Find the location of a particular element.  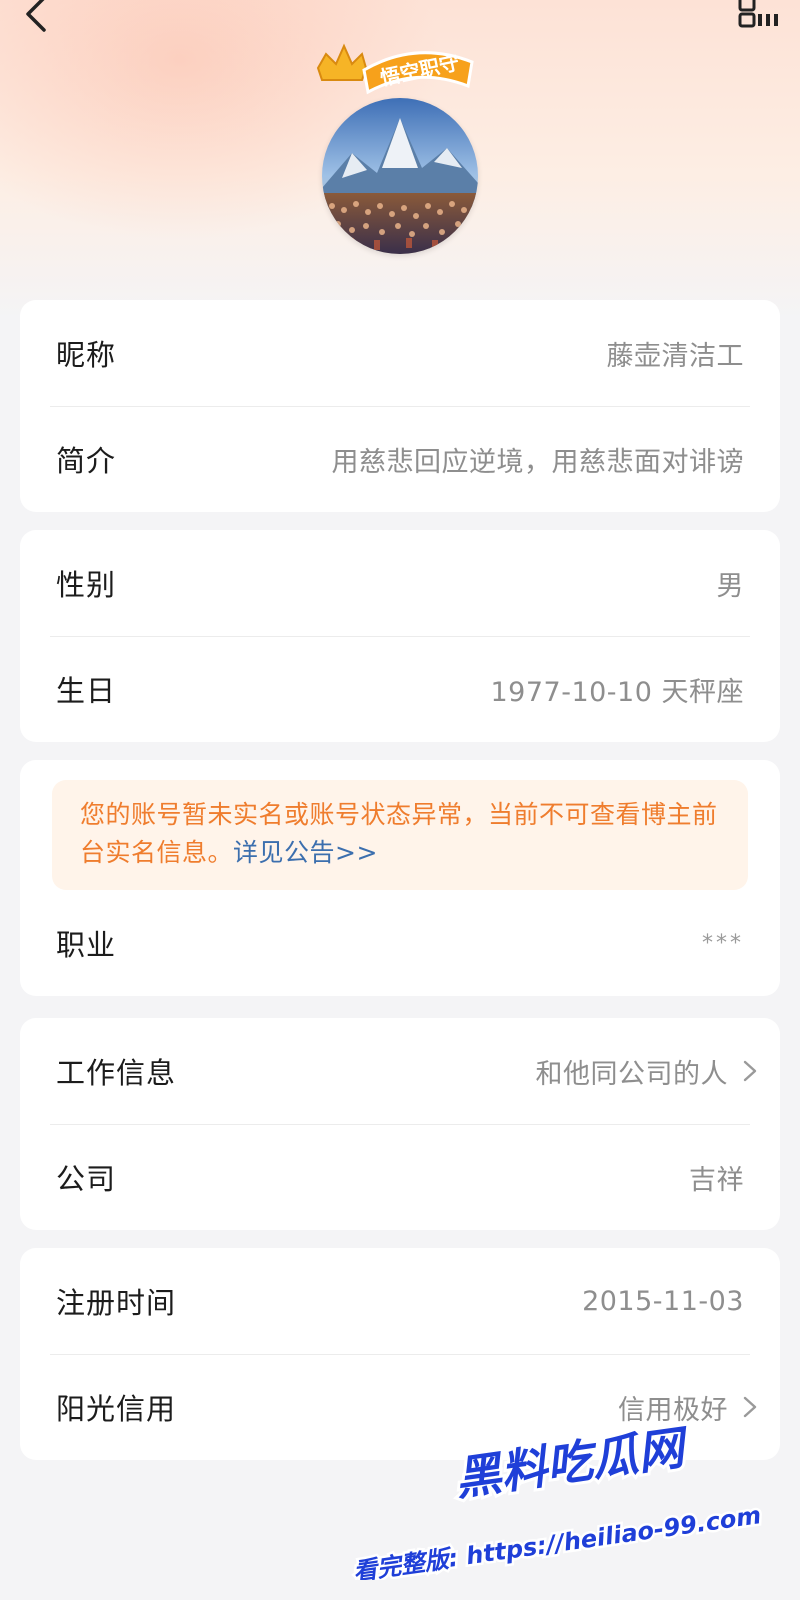

nickname-value: 藤壶清洁工 is located at coordinates (675, 356).